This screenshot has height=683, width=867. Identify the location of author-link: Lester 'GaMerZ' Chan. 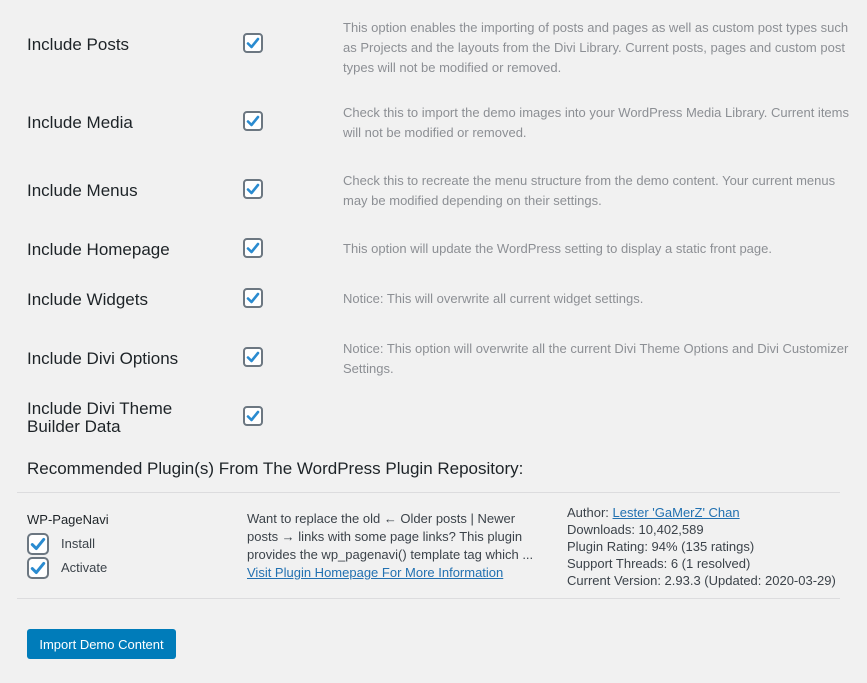
(676, 512).